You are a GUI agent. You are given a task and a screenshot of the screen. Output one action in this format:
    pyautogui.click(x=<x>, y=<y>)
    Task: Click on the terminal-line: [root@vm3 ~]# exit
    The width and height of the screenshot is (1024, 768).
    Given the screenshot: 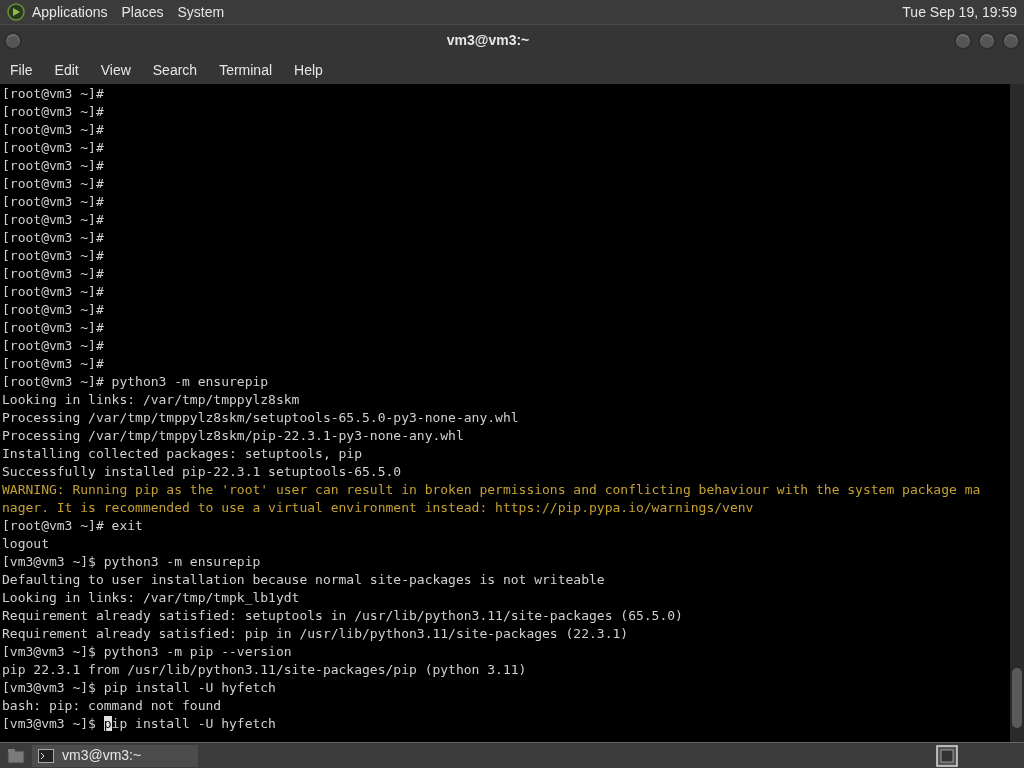 What is the action you would take?
    pyautogui.click(x=72, y=526)
    